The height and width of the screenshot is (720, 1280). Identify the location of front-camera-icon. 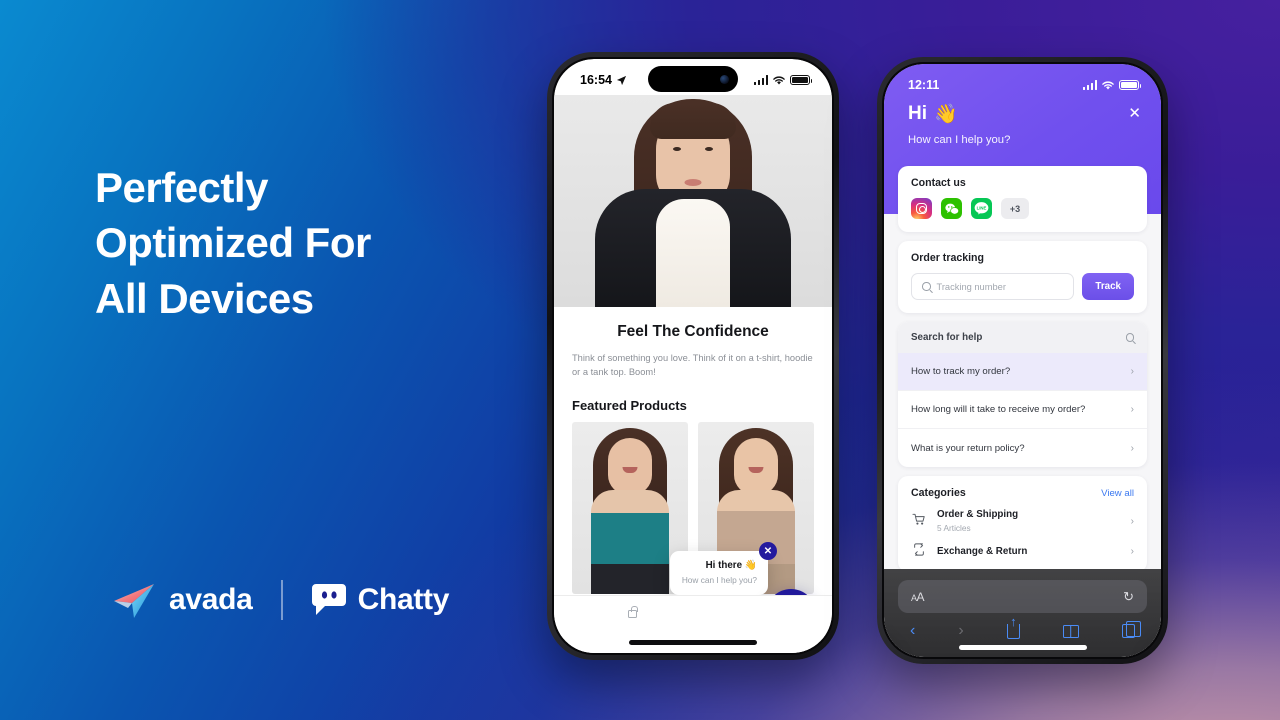
(724, 79).